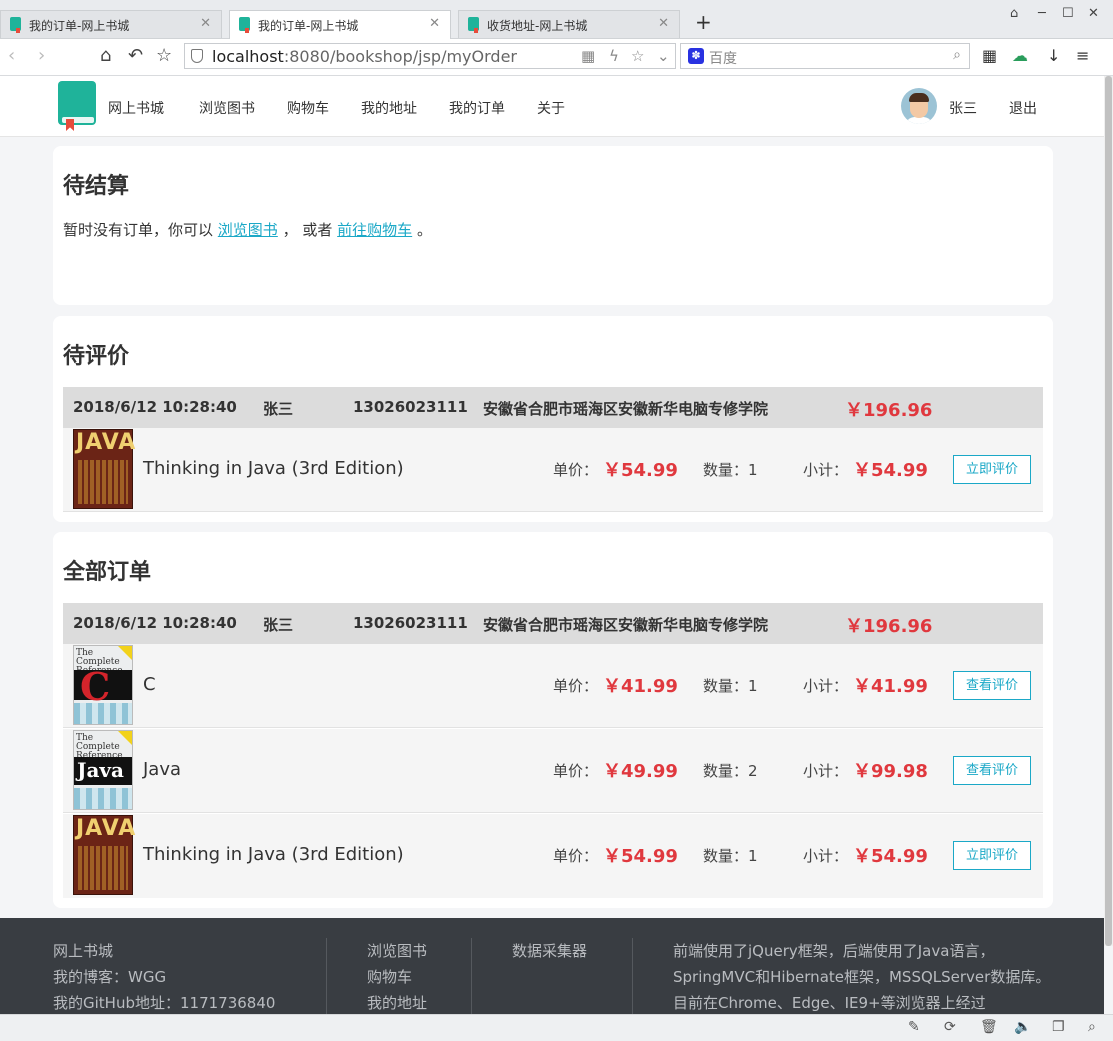 Image resolution: width=1113 pixels, height=1041 pixels. What do you see at coordinates (1068, 13) in the screenshot?
I see `maximize-icon: ☐` at bounding box center [1068, 13].